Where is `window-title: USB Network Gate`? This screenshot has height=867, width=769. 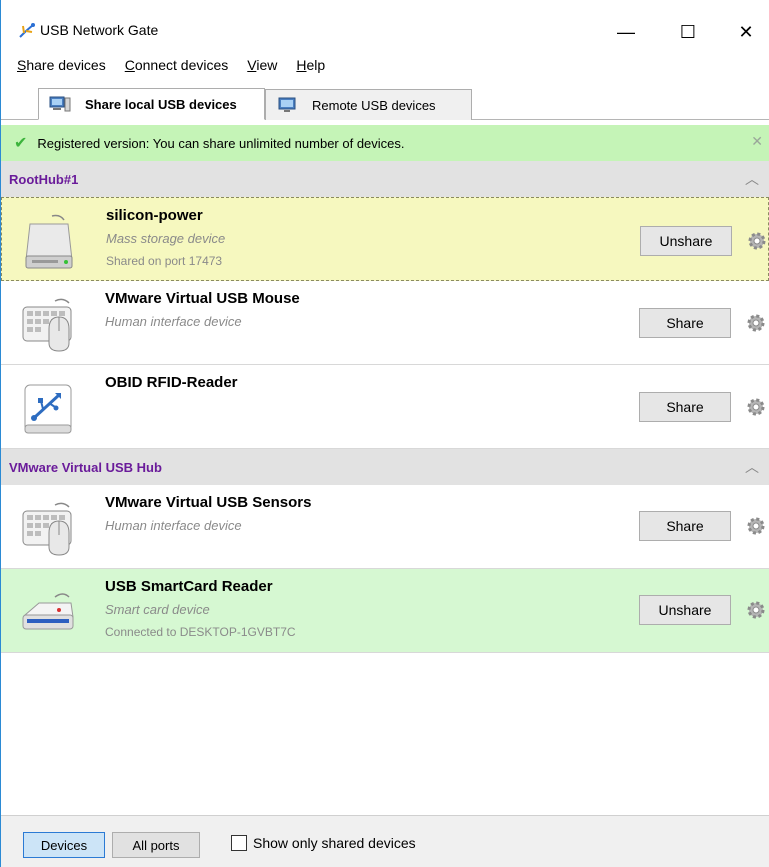
window-title: USB Network Gate is located at coordinates (99, 30).